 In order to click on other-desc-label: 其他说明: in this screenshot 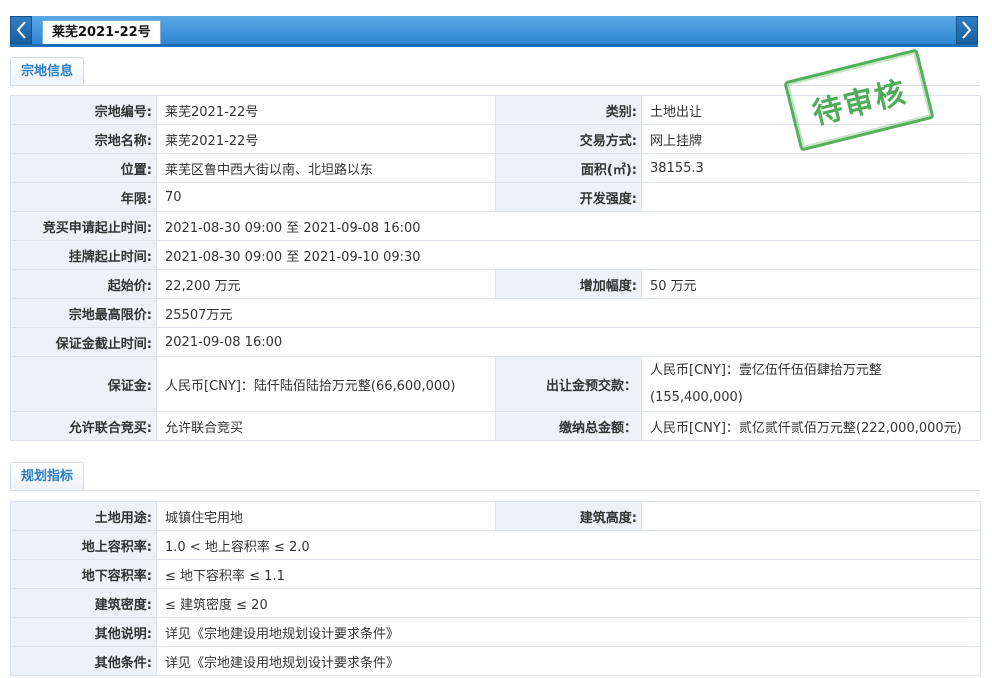, I will do `click(83, 632)`.